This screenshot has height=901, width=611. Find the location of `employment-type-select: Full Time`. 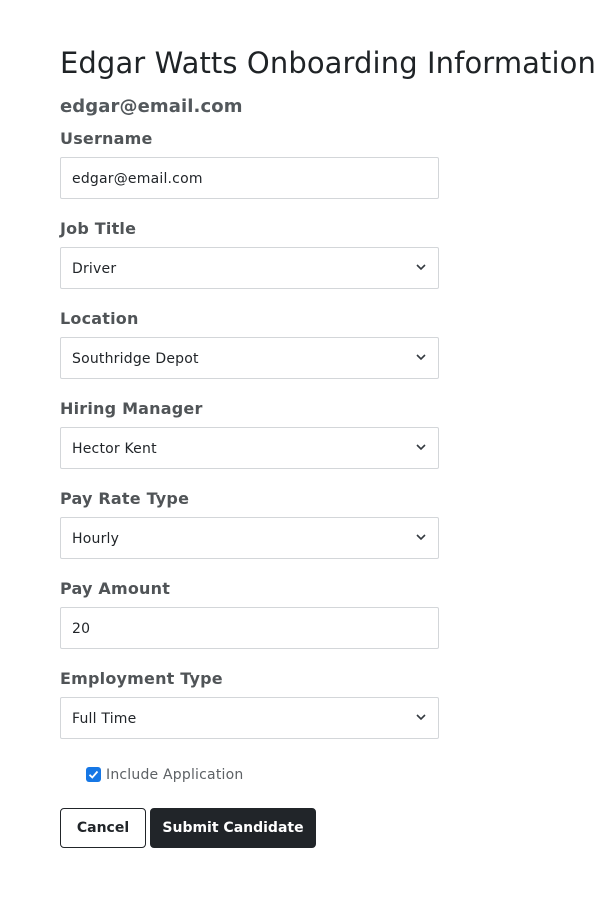

employment-type-select: Full Time is located at coordinates (249, 718).